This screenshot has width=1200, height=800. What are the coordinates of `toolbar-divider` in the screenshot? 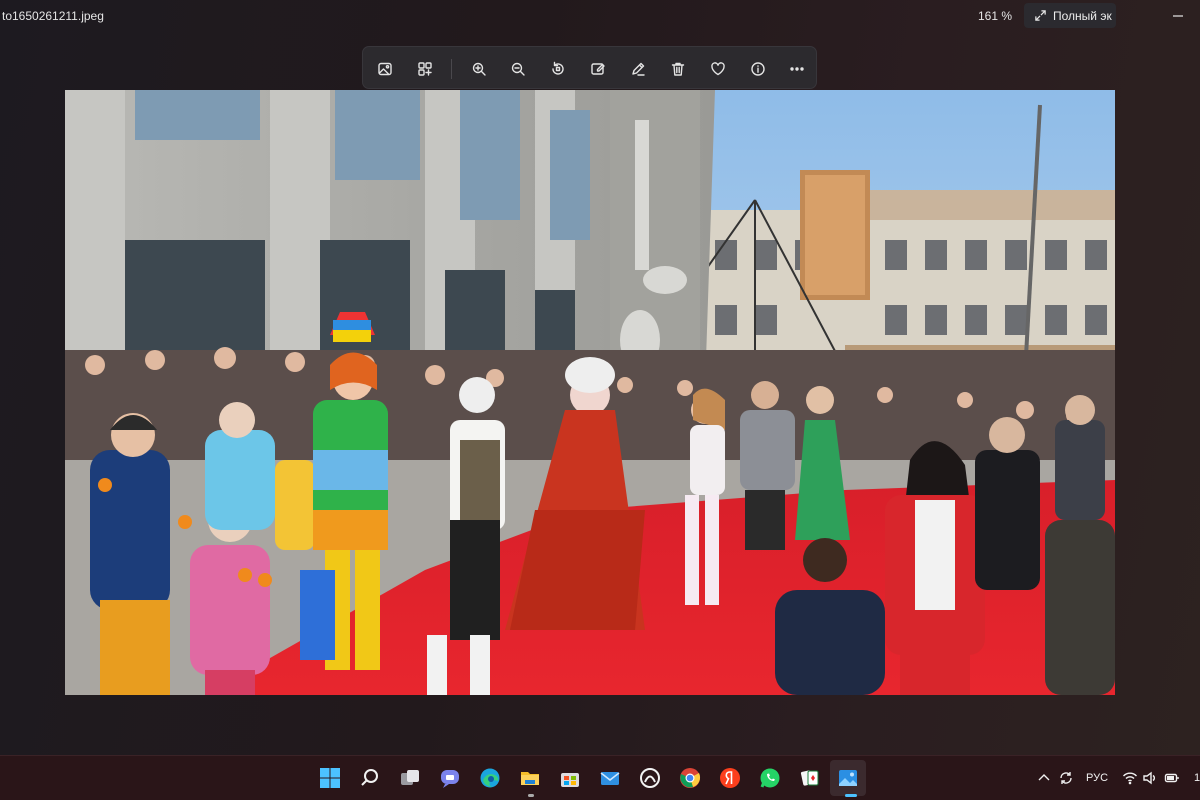 It's located at (451, 69).